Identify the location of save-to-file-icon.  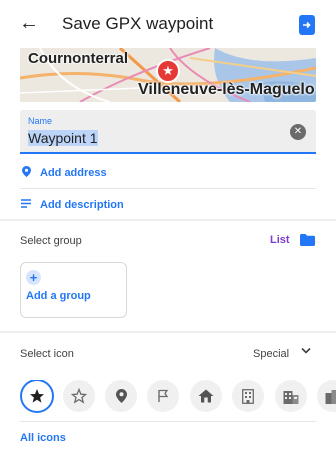
(307, 25).